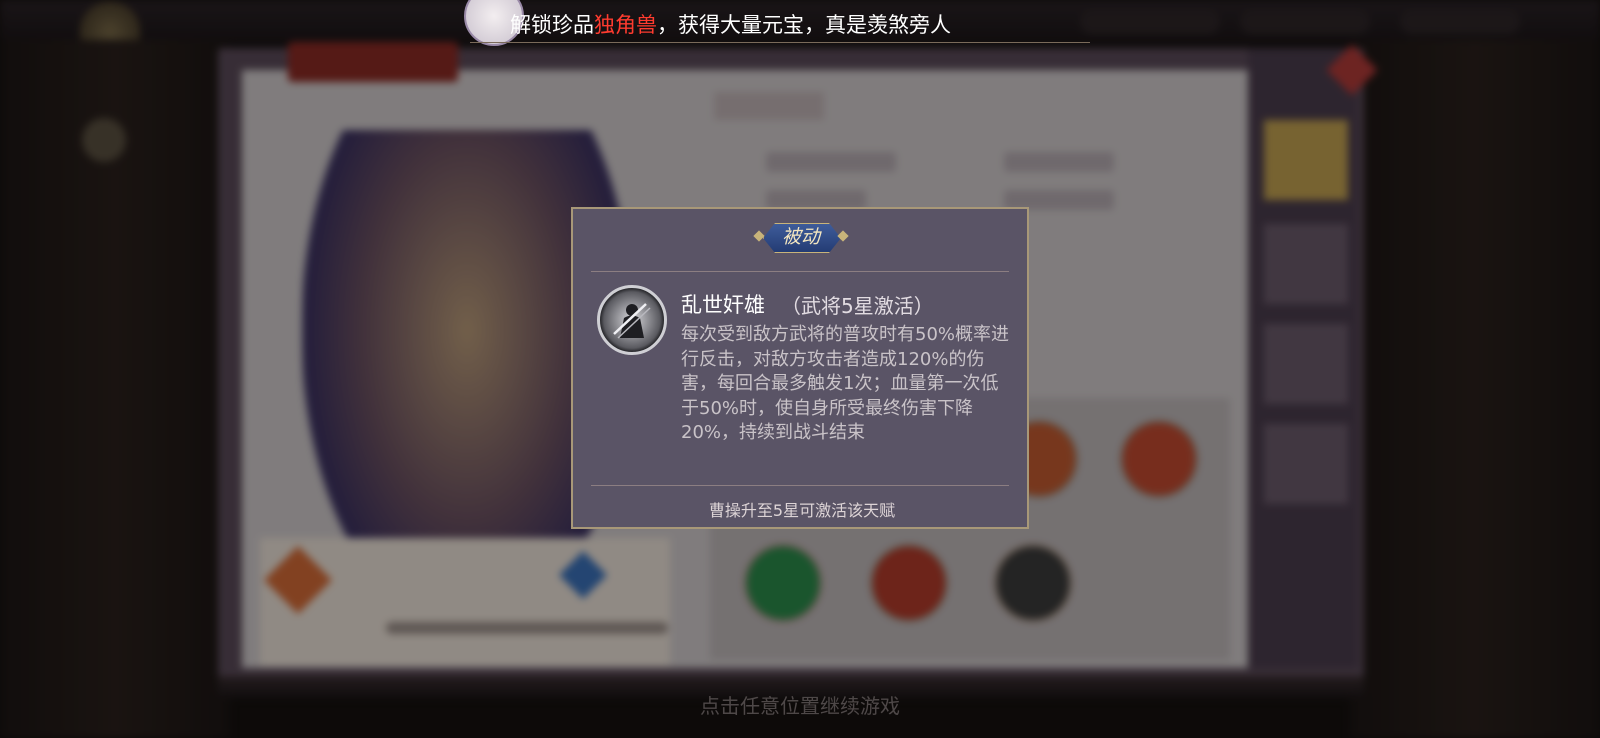  I want to click on marquee-highlight: 独角兽, so click(625, 25).